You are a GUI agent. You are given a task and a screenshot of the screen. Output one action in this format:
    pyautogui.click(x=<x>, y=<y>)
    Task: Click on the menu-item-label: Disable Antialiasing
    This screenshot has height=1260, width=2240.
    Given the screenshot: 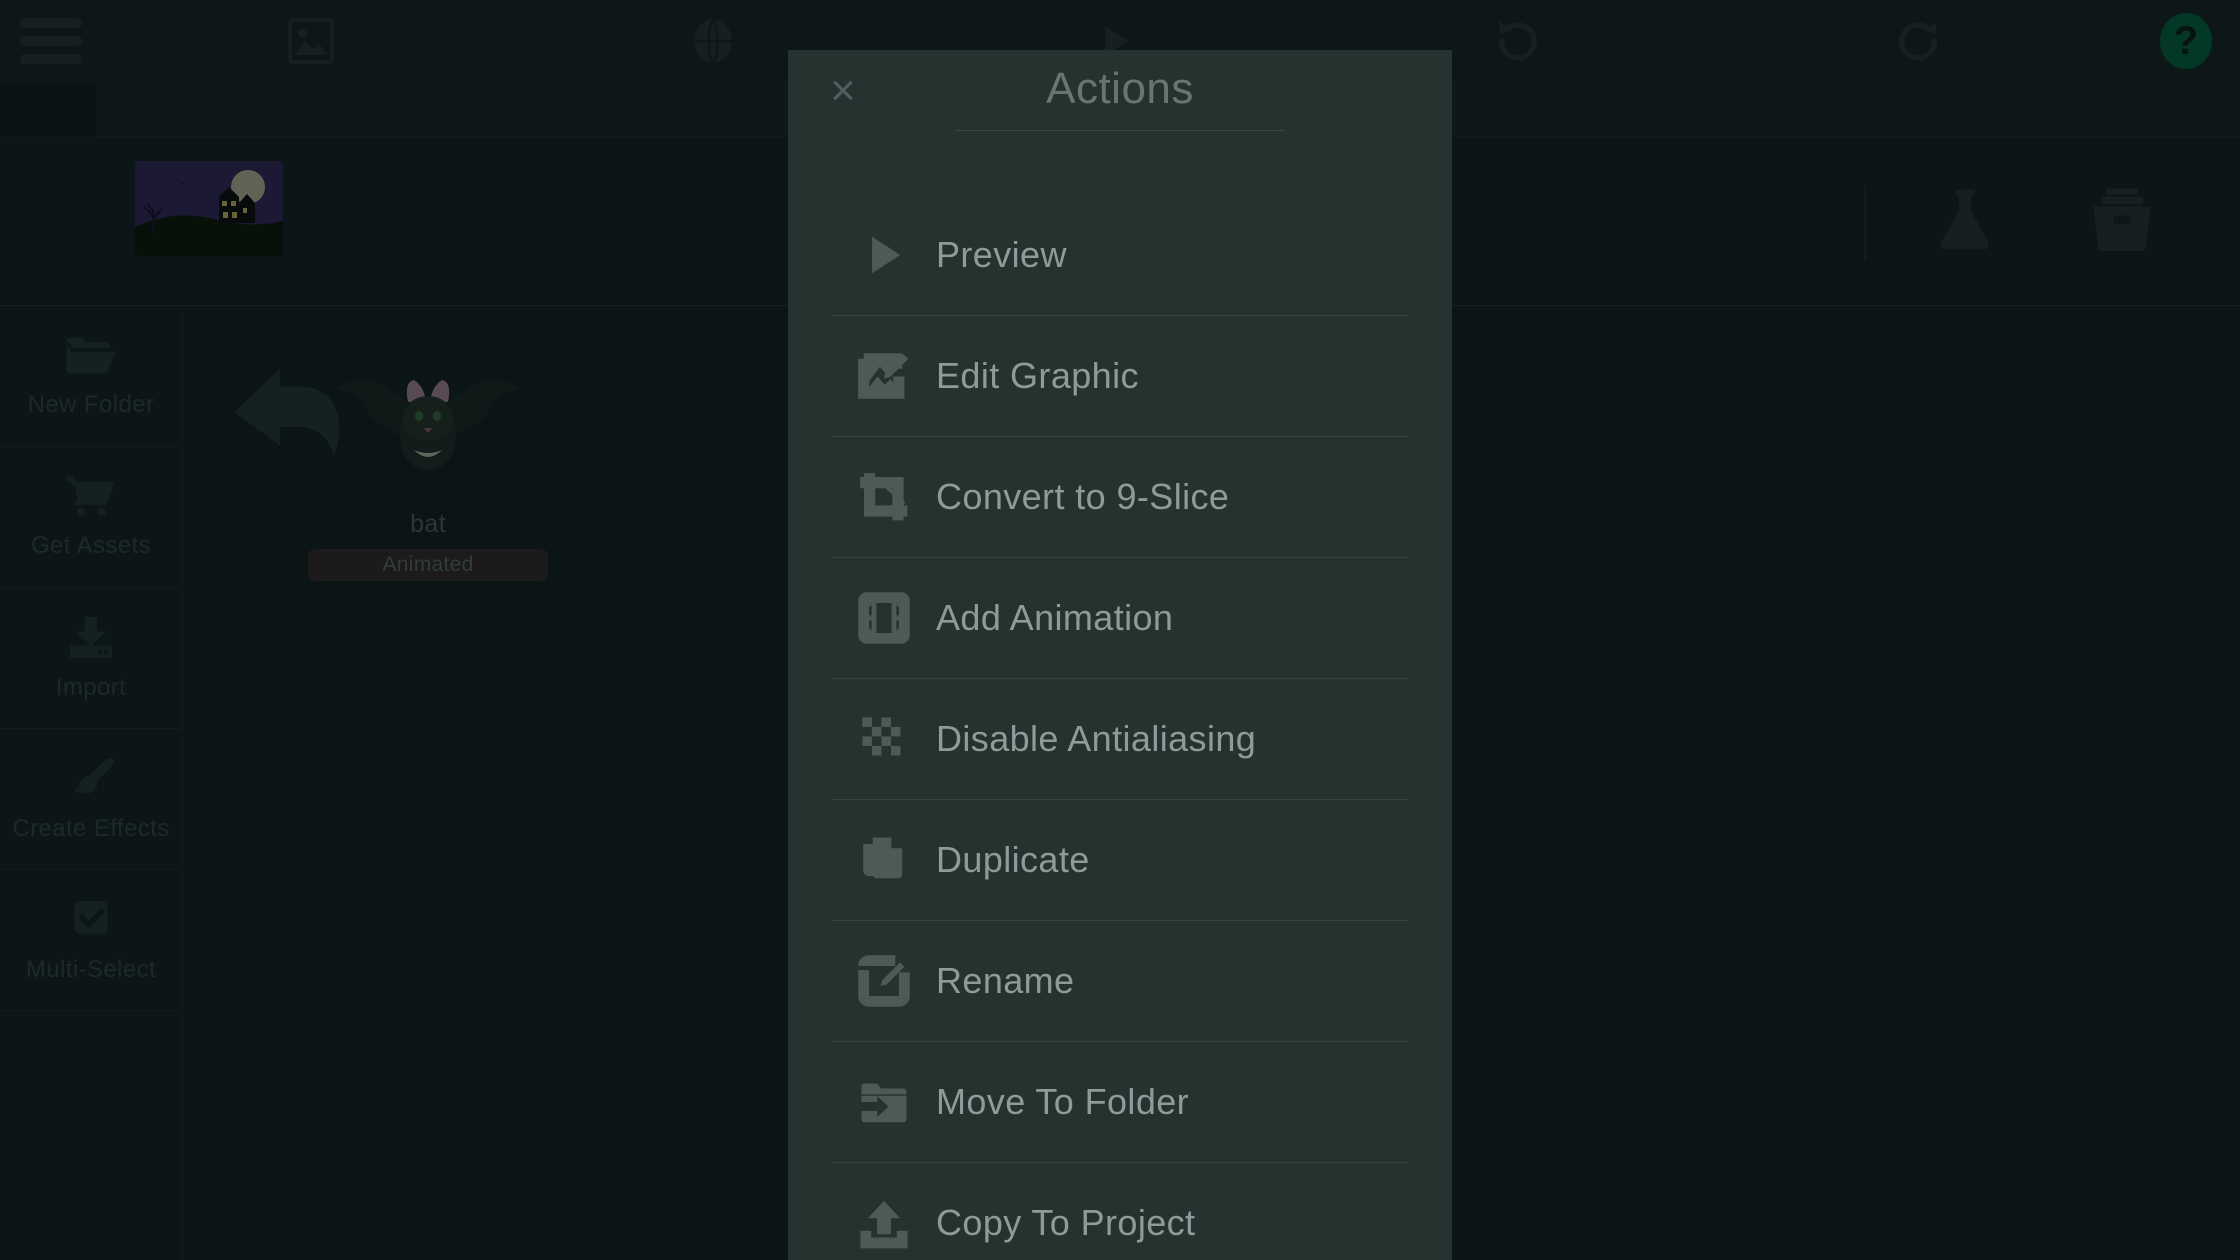 What is the action you would take?
    pyautogui.click(x=1096, y=738)
    